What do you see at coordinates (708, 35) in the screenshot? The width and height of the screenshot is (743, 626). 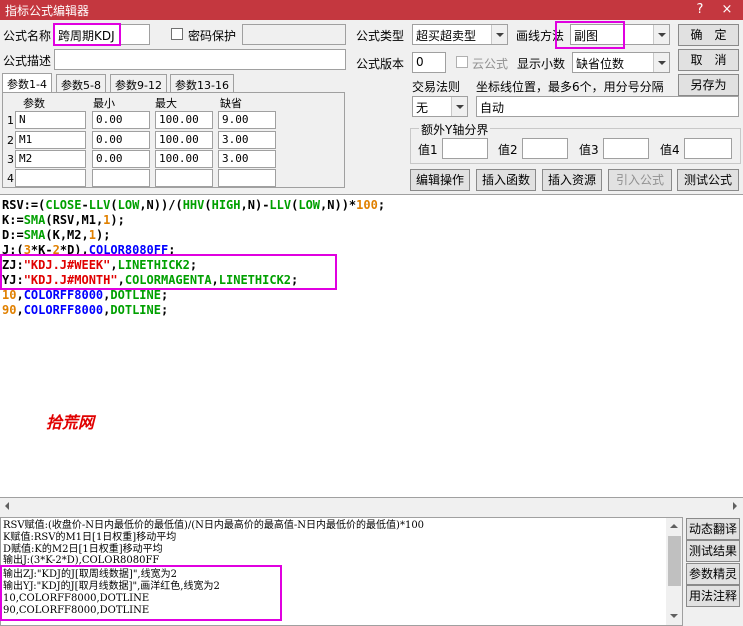 I see `ok-button: 确 定` at bounding box center [708, 35].